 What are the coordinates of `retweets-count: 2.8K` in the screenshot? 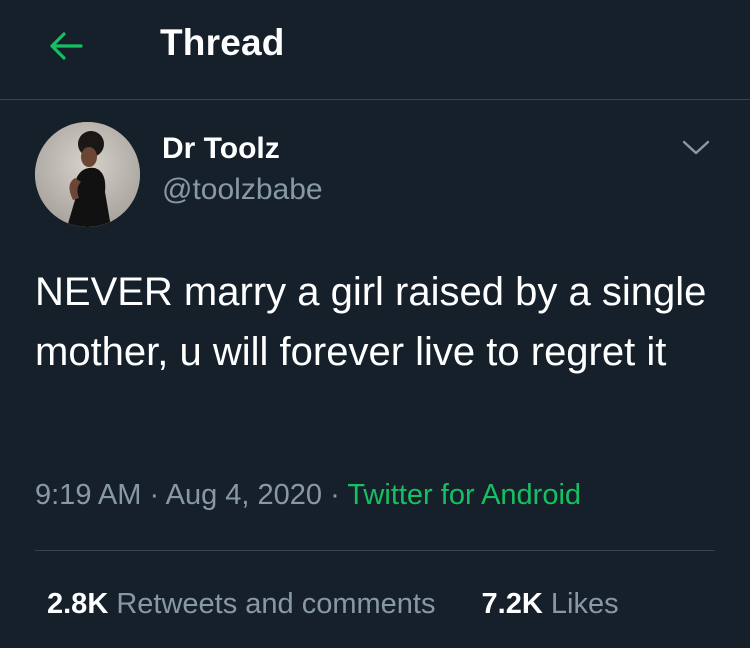 It's located at (78, 604).